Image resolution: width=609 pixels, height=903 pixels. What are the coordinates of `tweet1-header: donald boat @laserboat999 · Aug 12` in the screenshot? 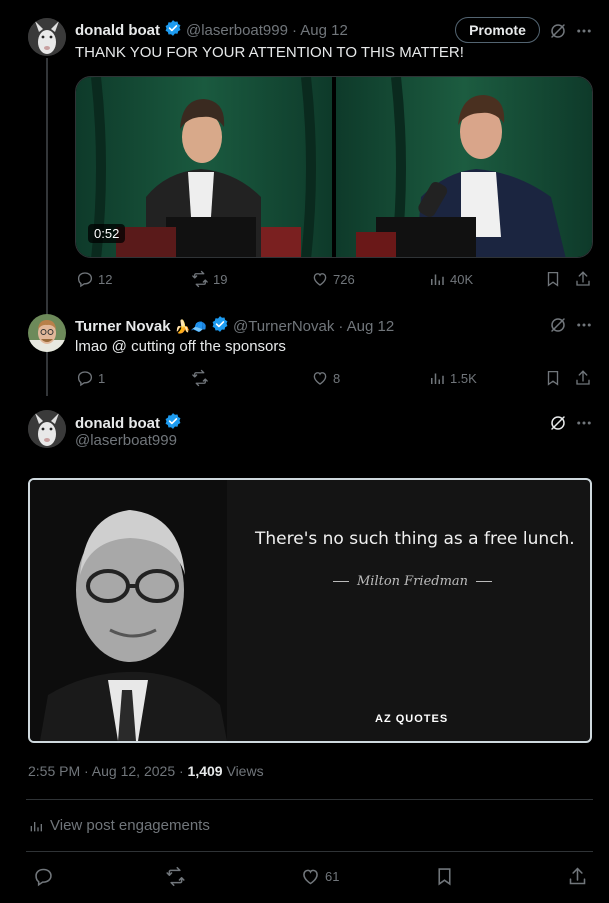 It's located at (211, 30).